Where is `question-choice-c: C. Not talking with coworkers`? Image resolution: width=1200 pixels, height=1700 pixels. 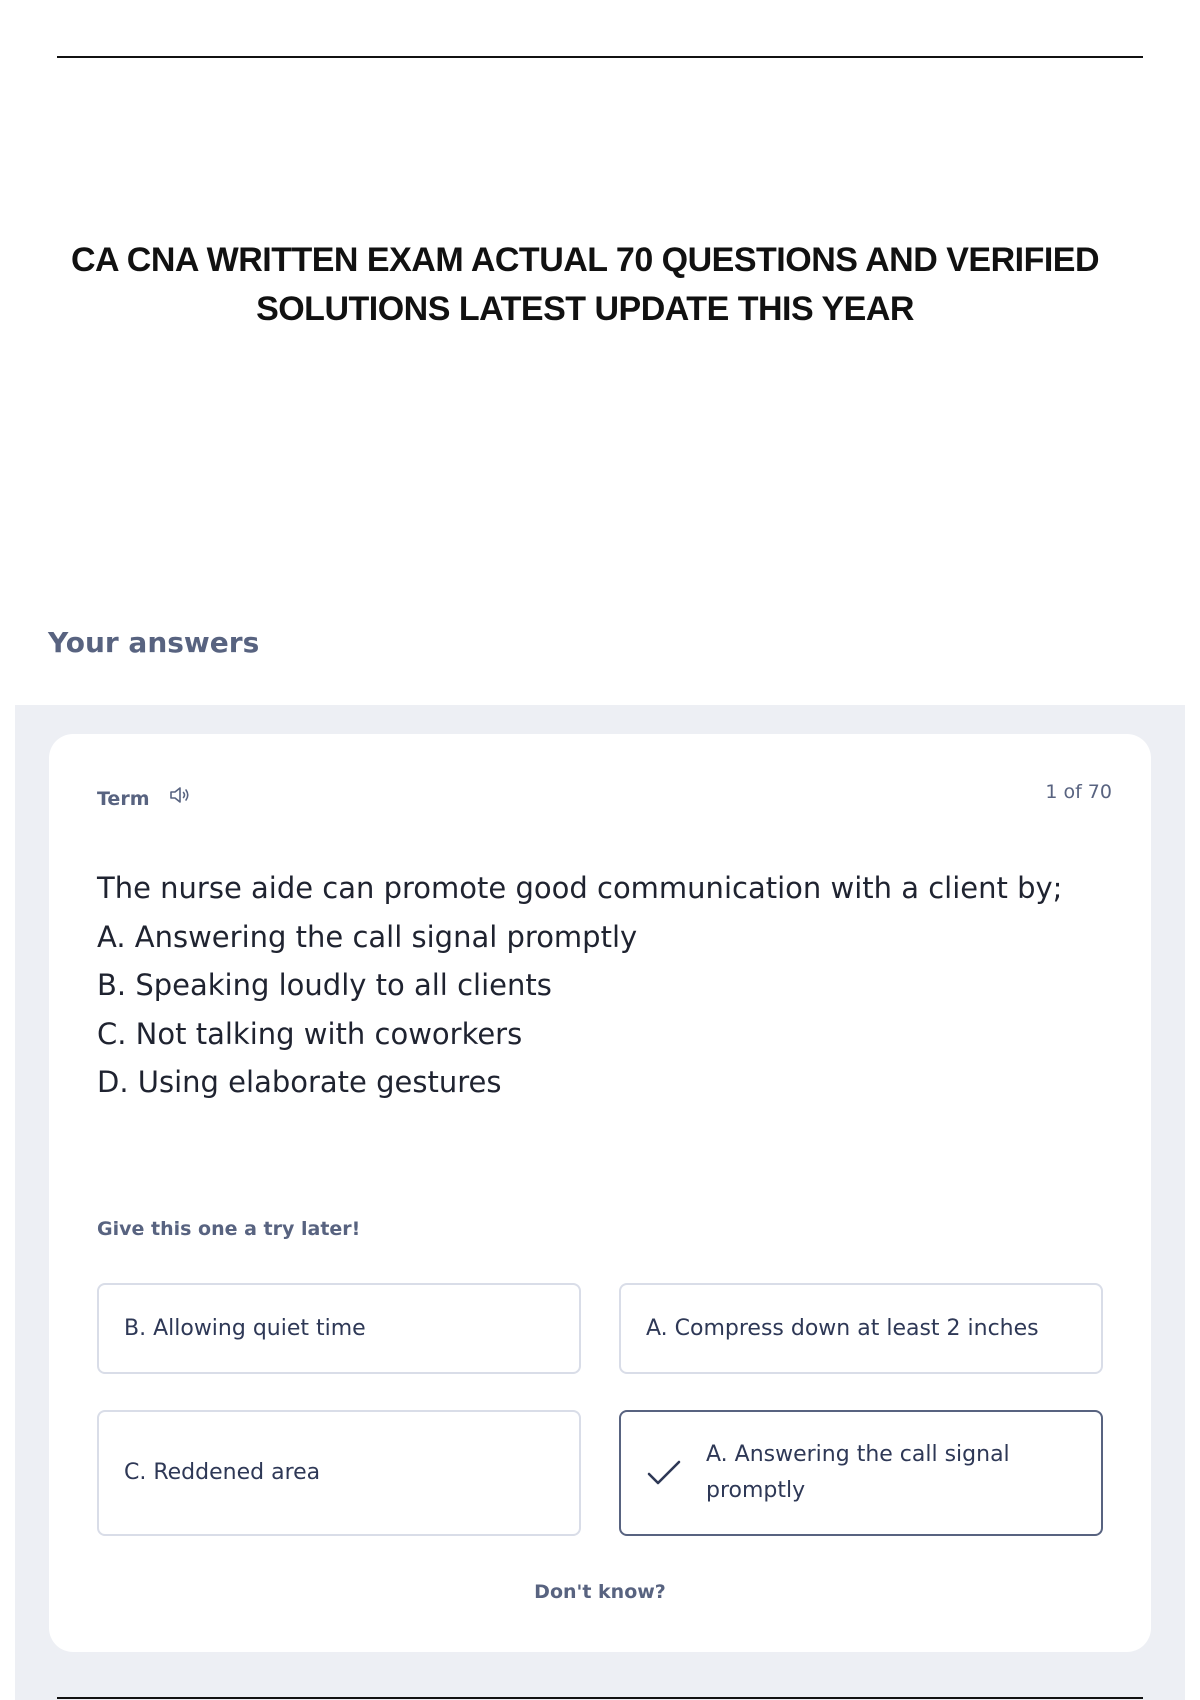 question-choice-c: C. Not talking with coworkers is located at coordinates (310, 1033).